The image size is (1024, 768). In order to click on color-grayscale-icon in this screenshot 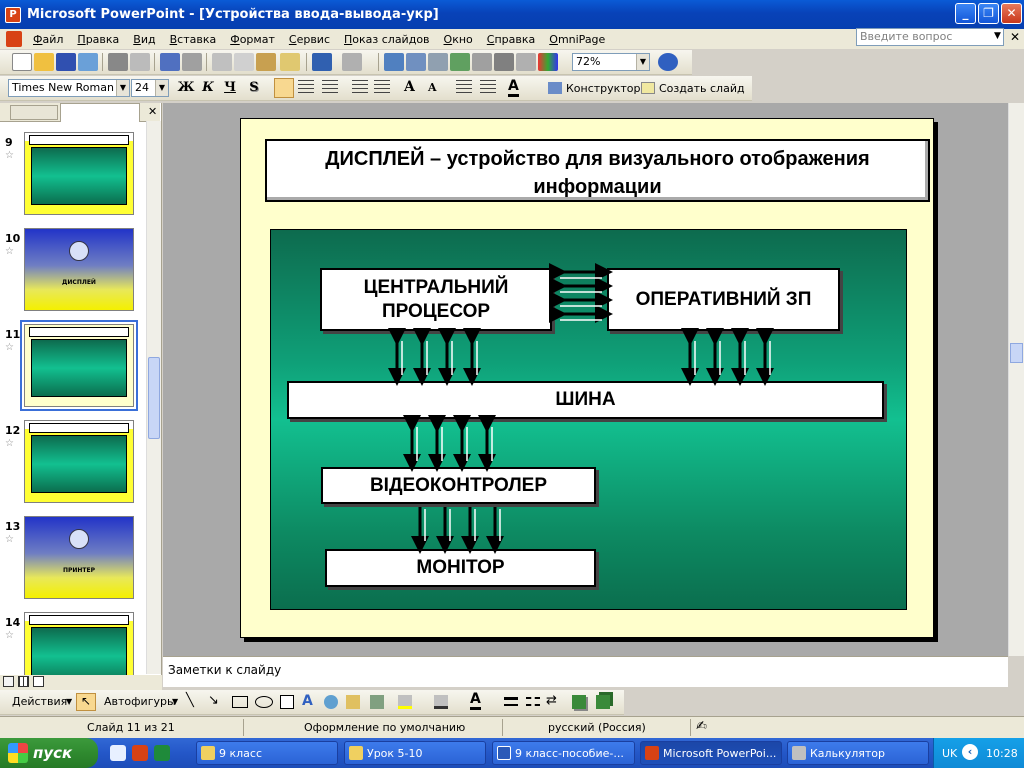, I will do `click(548, 62)`.